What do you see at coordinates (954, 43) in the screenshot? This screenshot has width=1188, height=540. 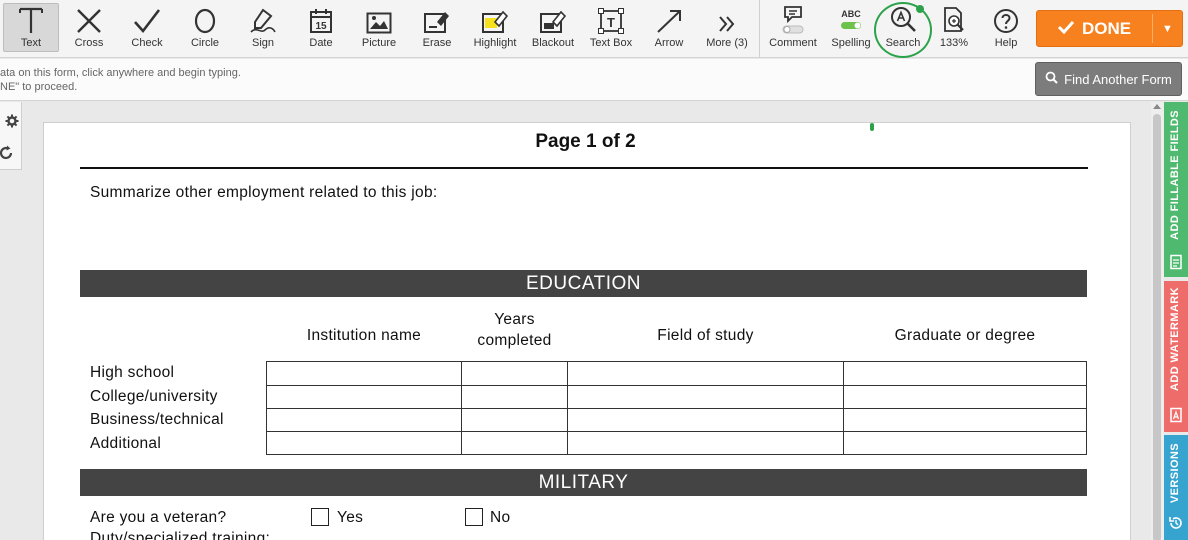 I see `zoom-level-label: 133%` at bounding box center [954, 43].